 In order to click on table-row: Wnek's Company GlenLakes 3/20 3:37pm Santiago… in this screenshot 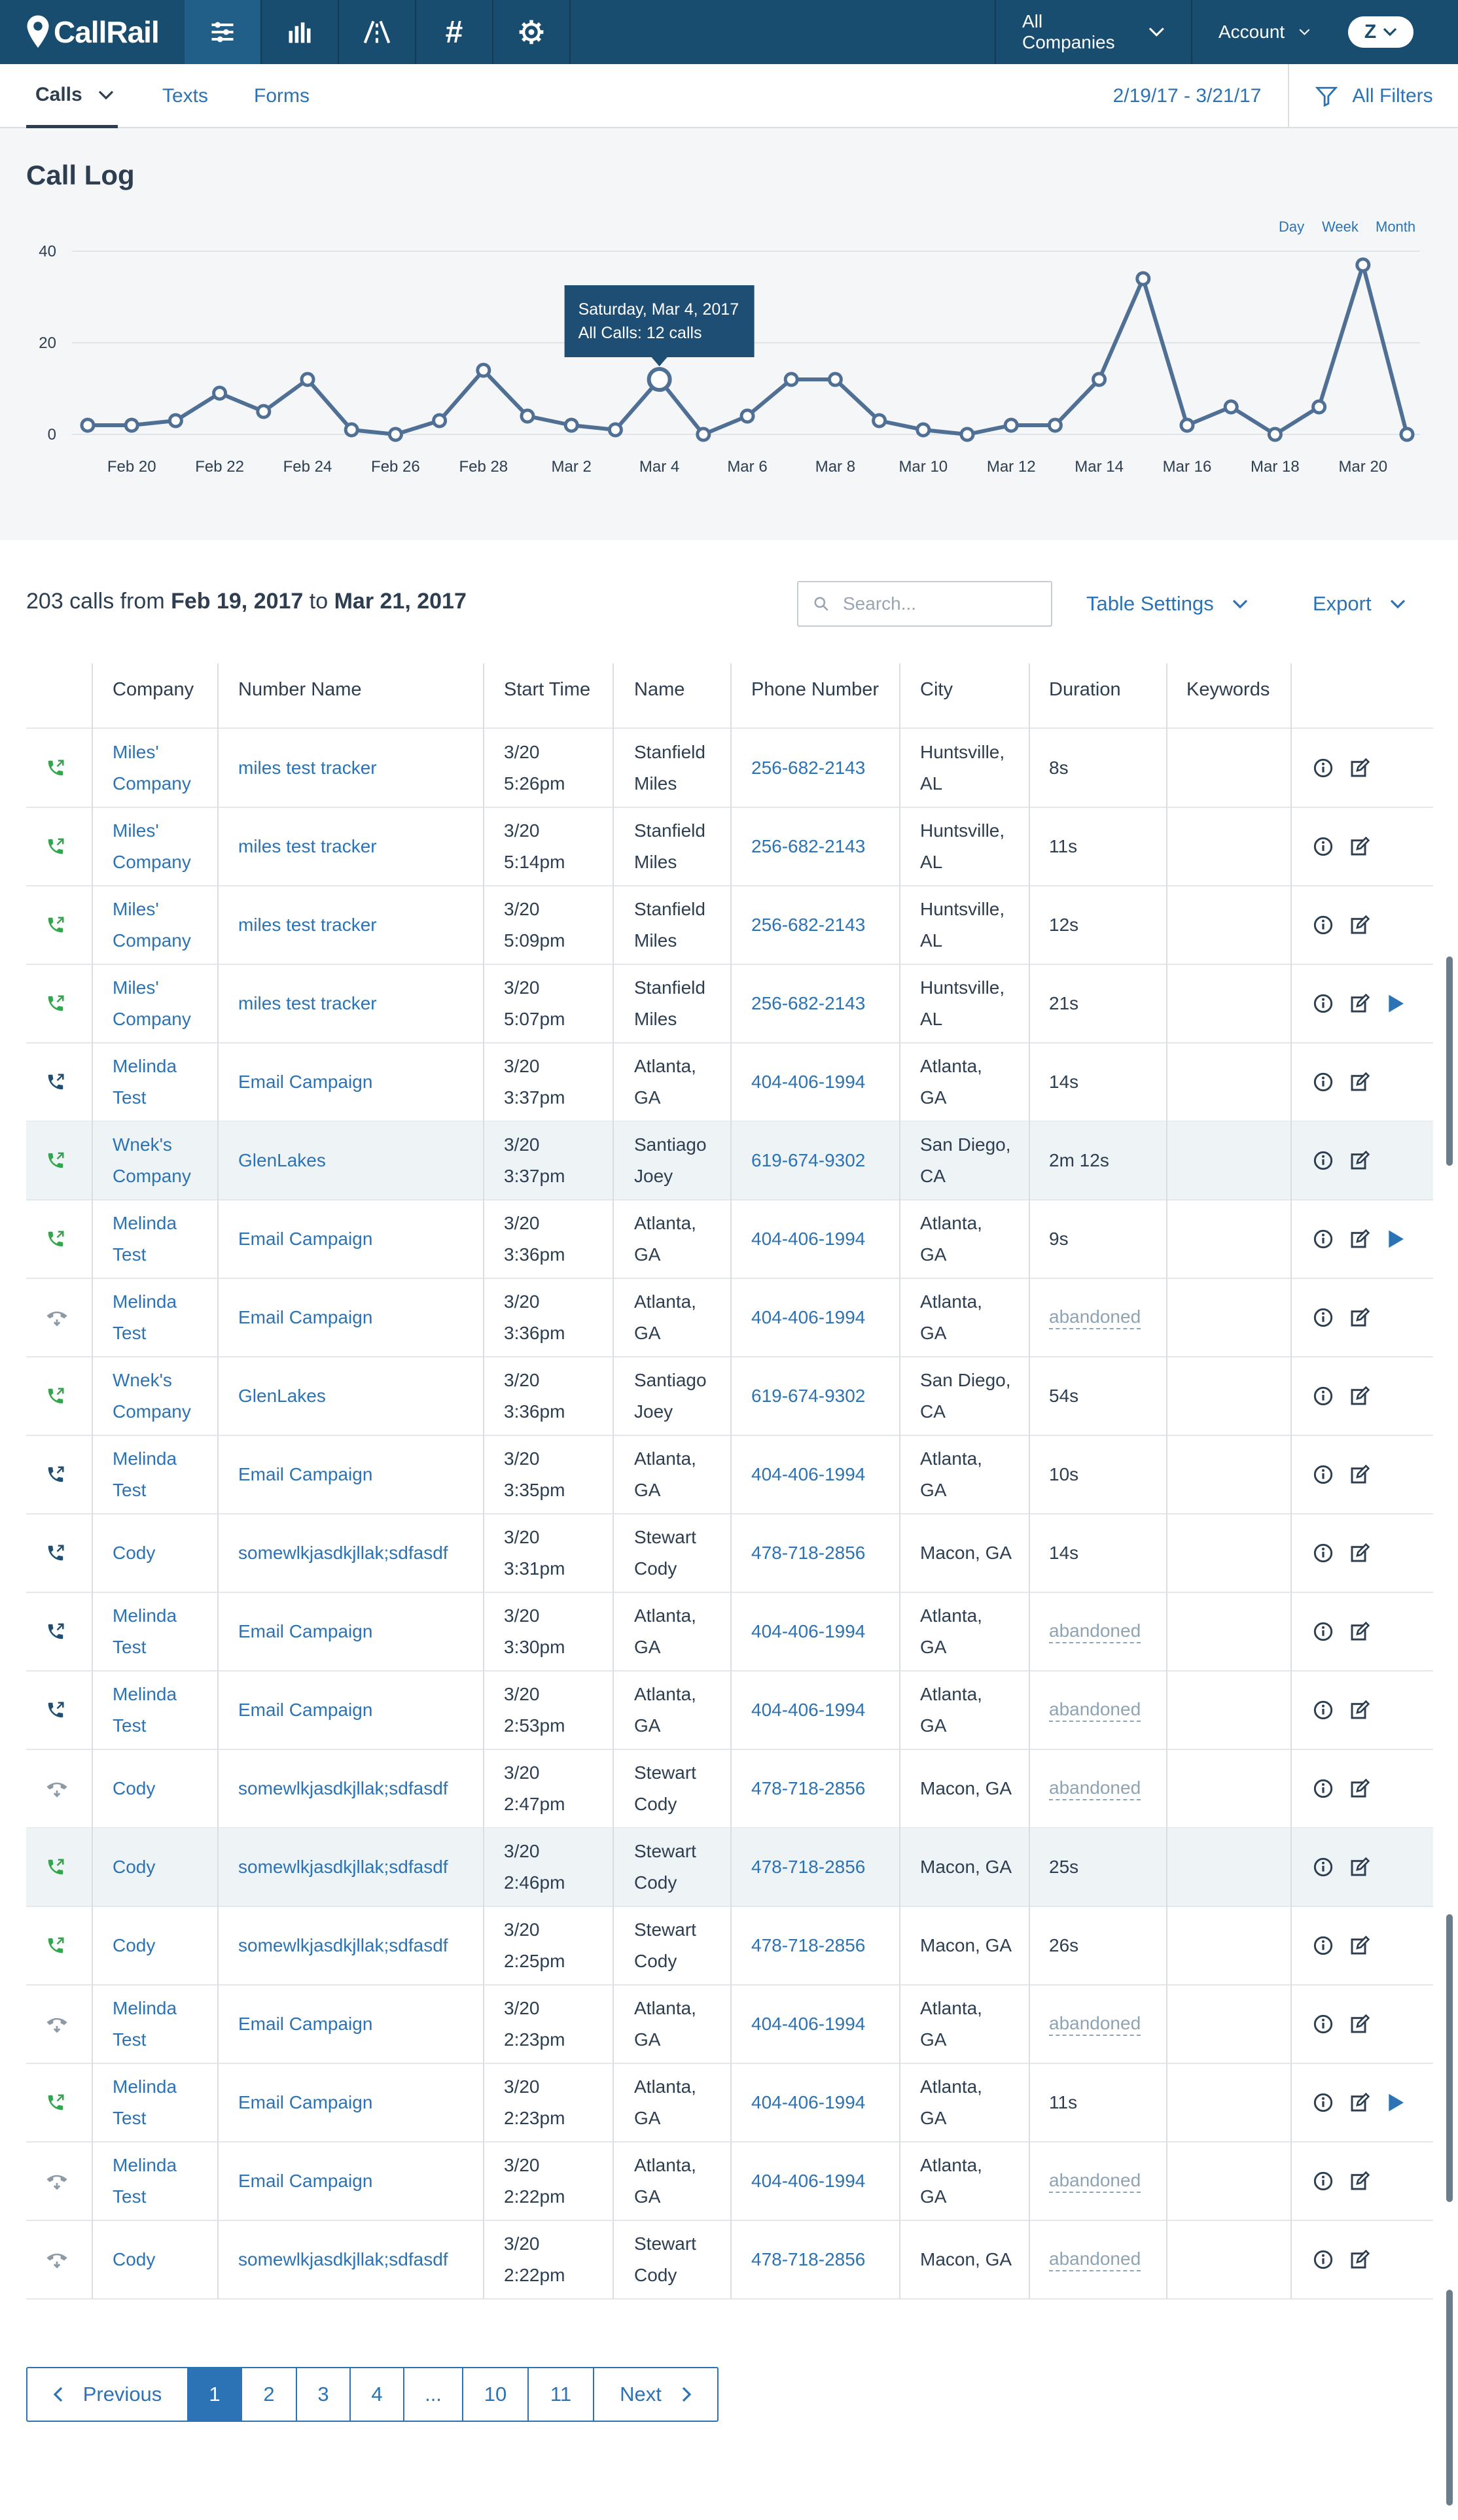, I will do `click(729, 1160)`.